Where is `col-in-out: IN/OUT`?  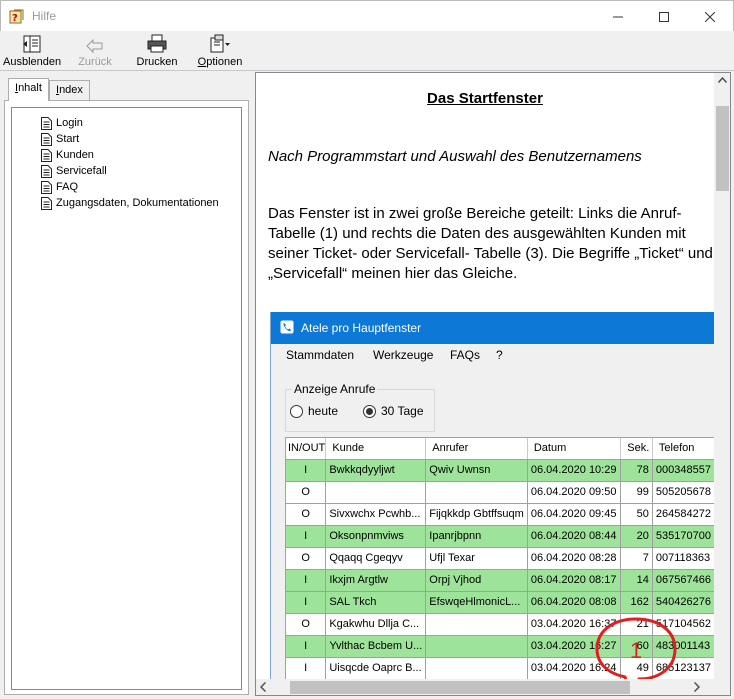 col-in-out: IN/OUT is located at coordinates (306, 449).